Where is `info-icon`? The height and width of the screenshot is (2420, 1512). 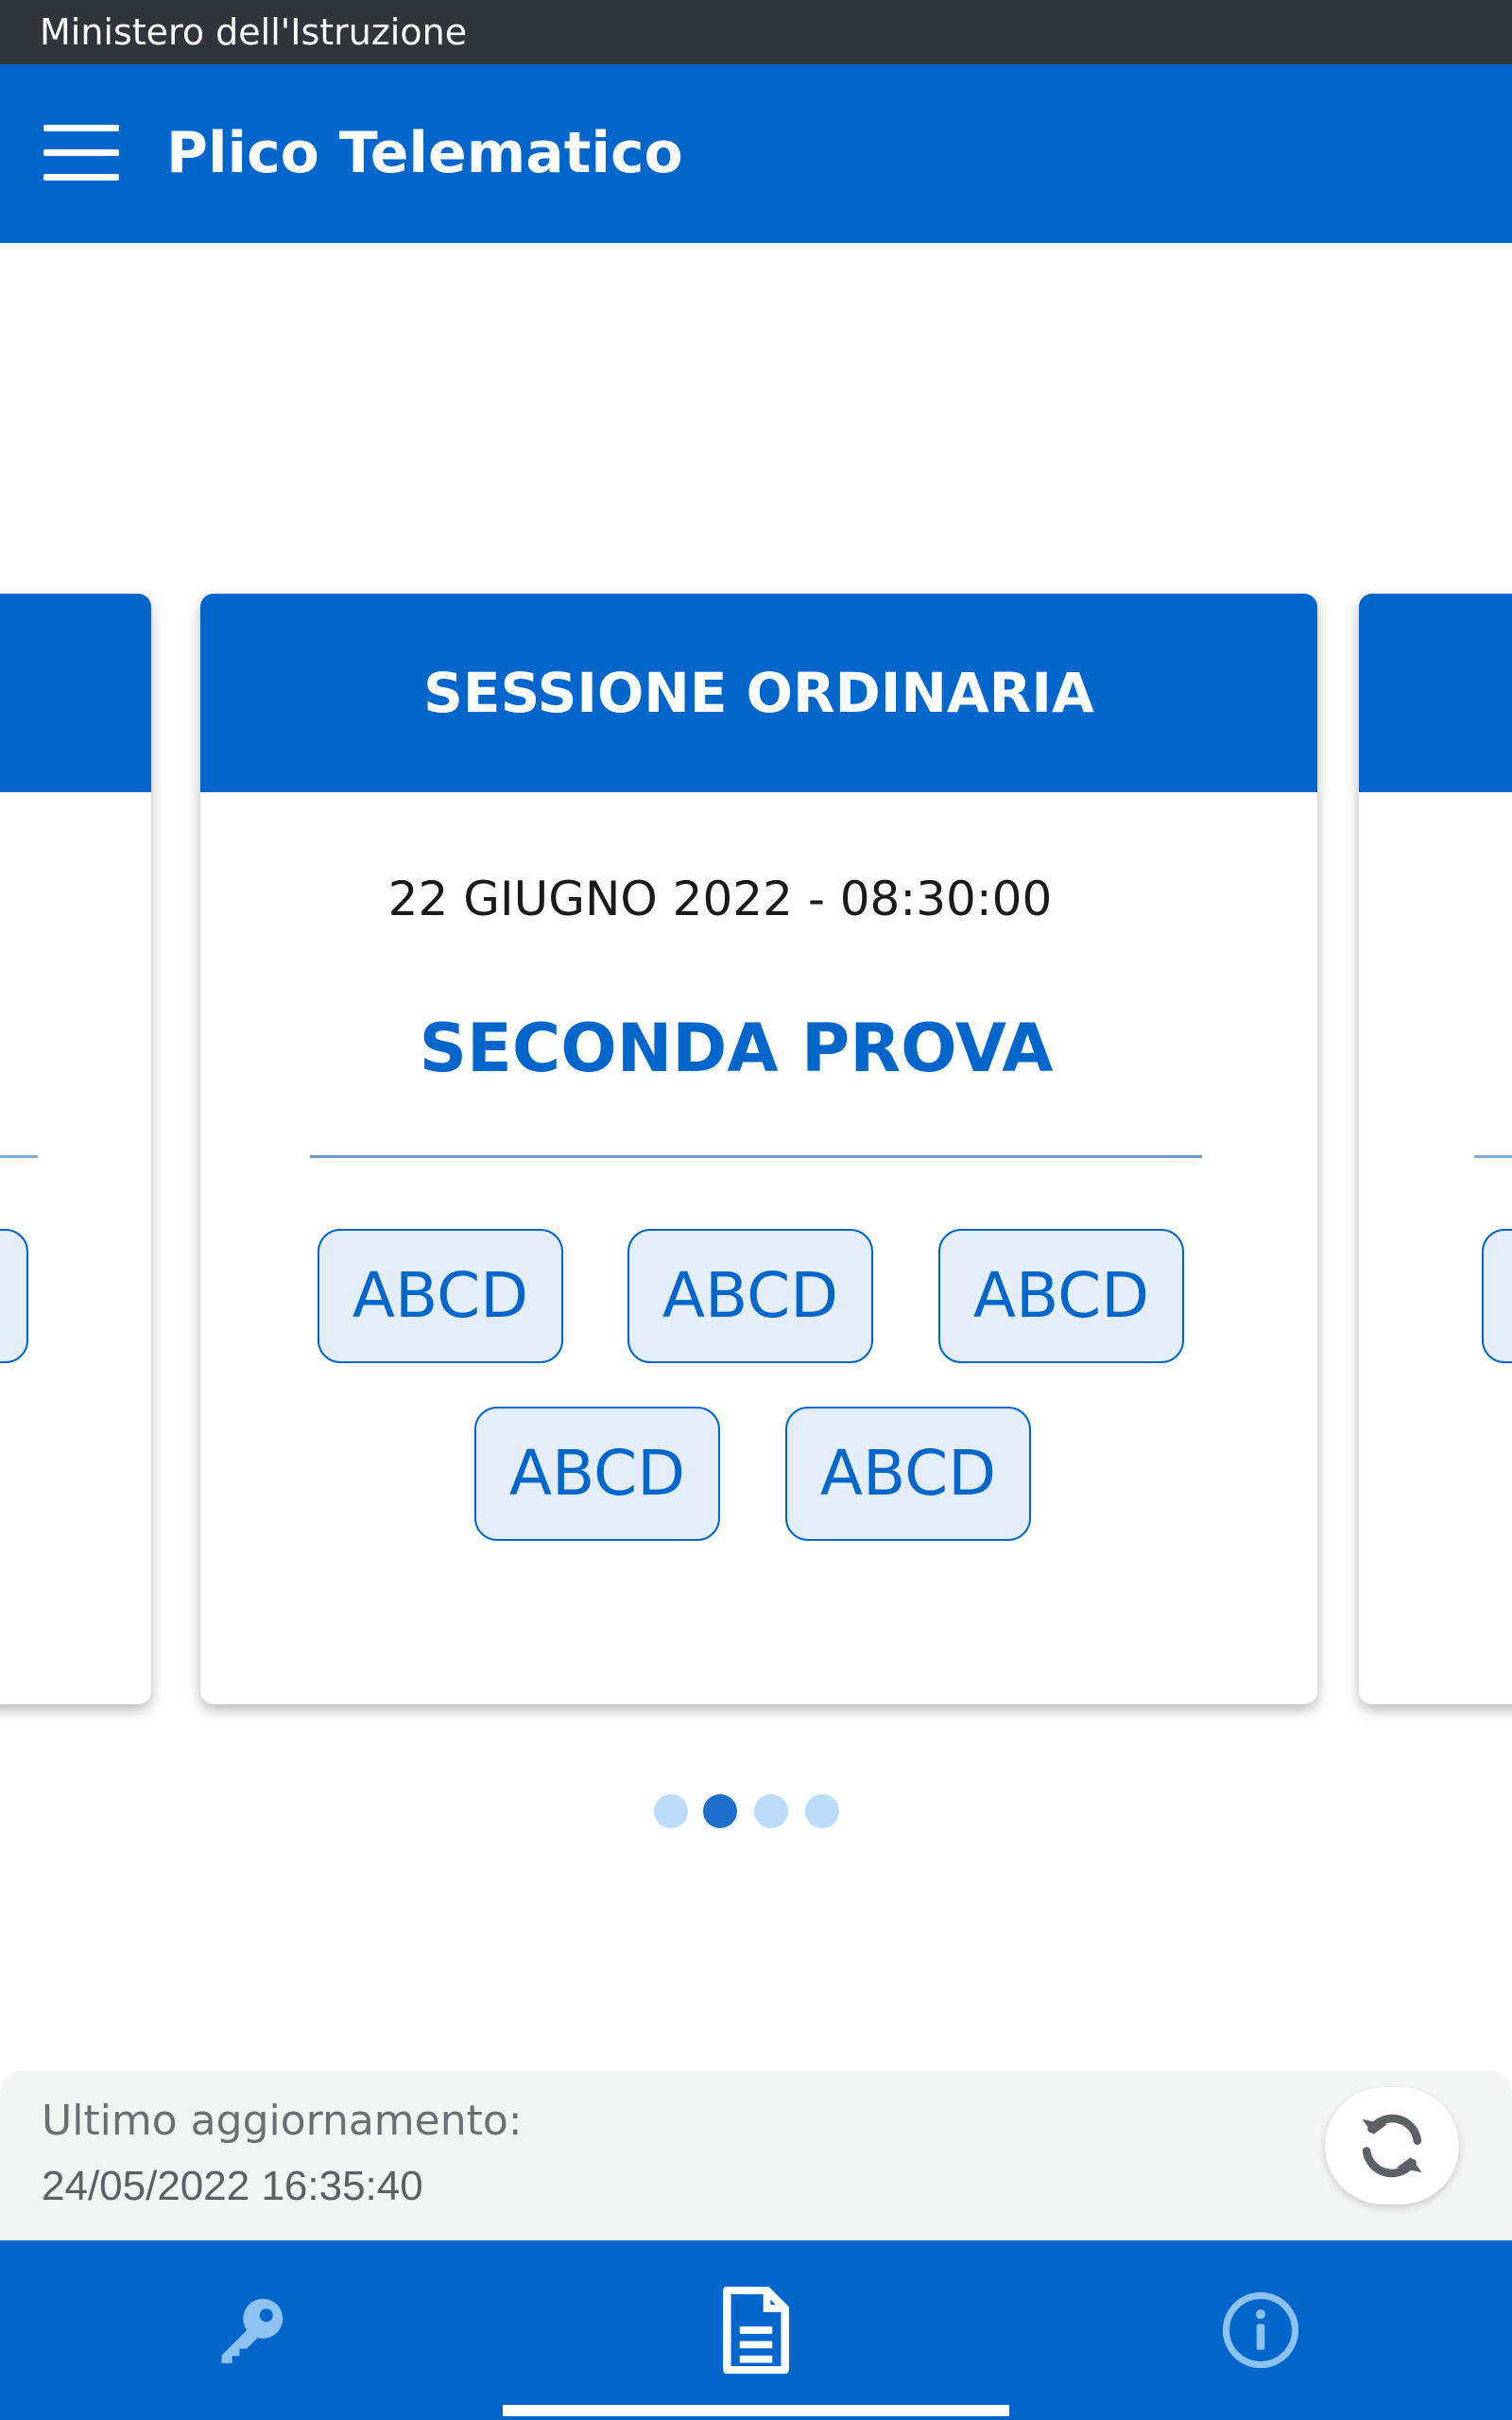 info-icon is located at coordinates (1260, 2330).